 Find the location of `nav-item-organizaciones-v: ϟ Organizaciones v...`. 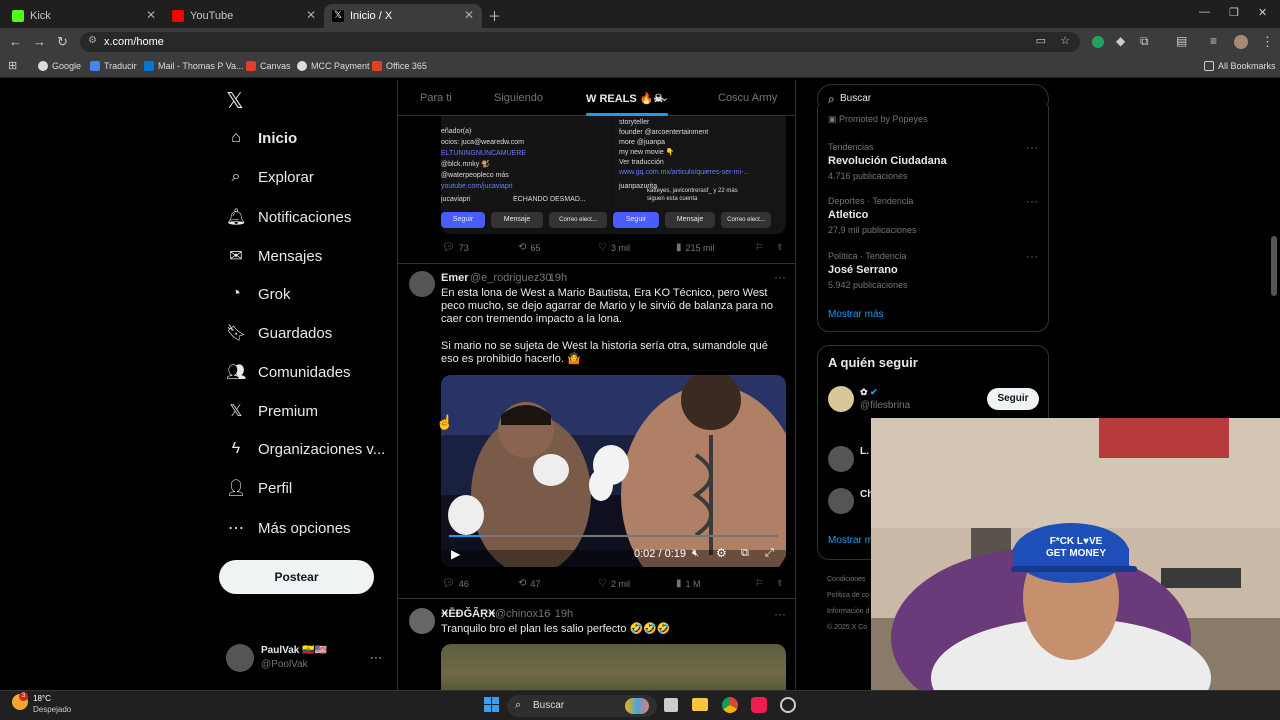

nav-item-organizaciones-v: ϟ Organizaciones v... is located at coordinates (306, 449).